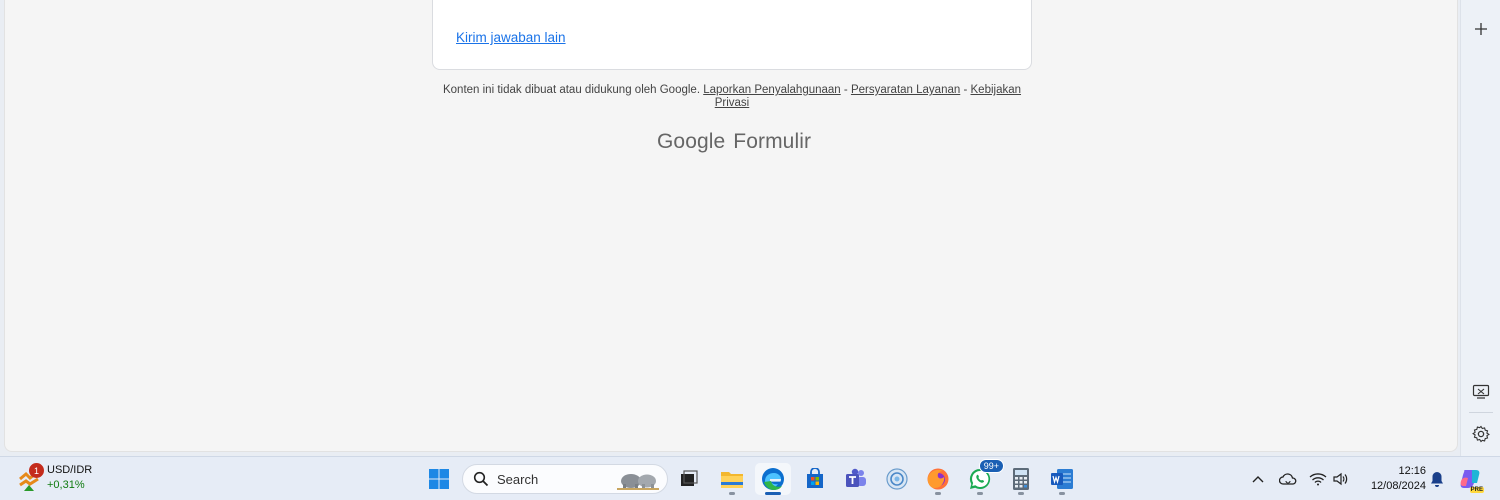  What do you see at coordinates (1288, 479) in the screenshot?
I see `onedrive-sync-icon` at bounding box center [1288, 479].